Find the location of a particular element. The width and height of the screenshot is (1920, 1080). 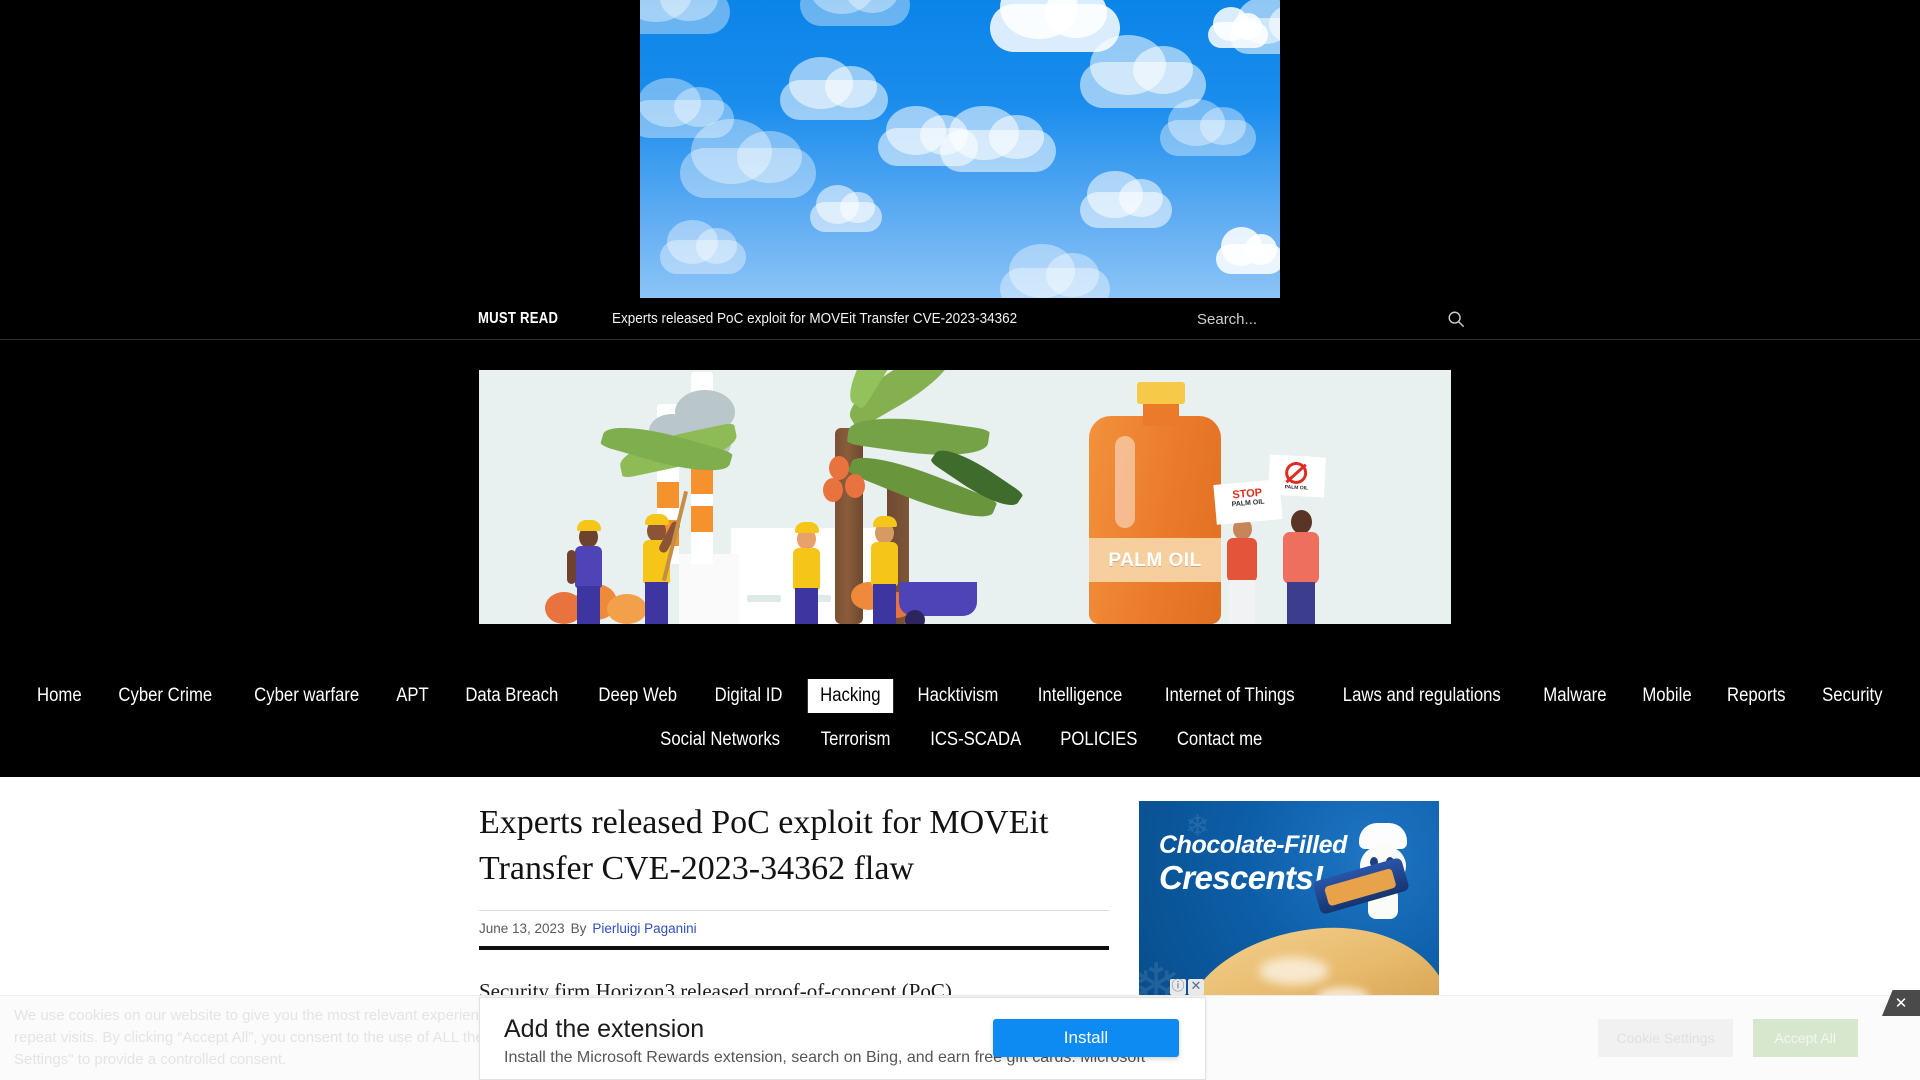

nav-item-cyber-crime: Cyber Crime is located at coordinates (166, 696).